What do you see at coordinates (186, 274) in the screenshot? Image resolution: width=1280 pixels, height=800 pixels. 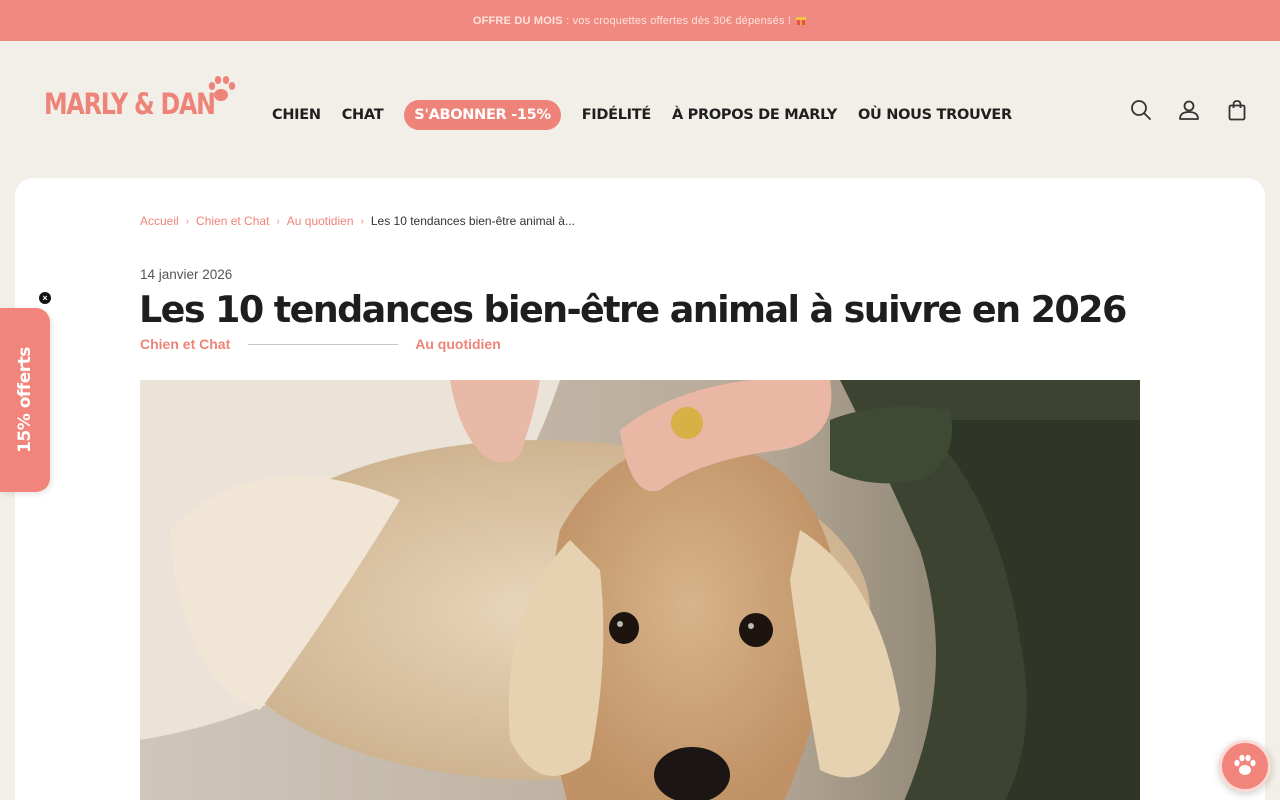 I see `article-date: 14 janvier 2026` at bounding box center [186, 274].